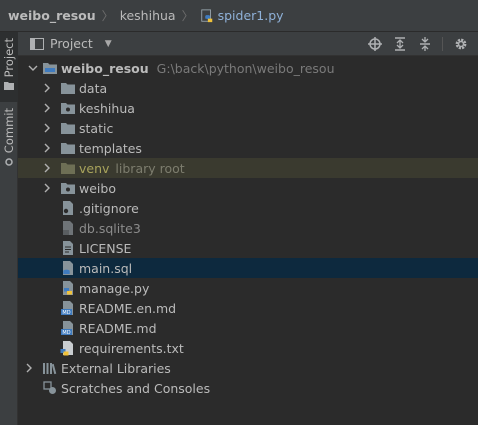  What do you see at coordinates (33, 68) in the screenshot?
I see `chevron-down-icon` at bounding box center [33, 68].